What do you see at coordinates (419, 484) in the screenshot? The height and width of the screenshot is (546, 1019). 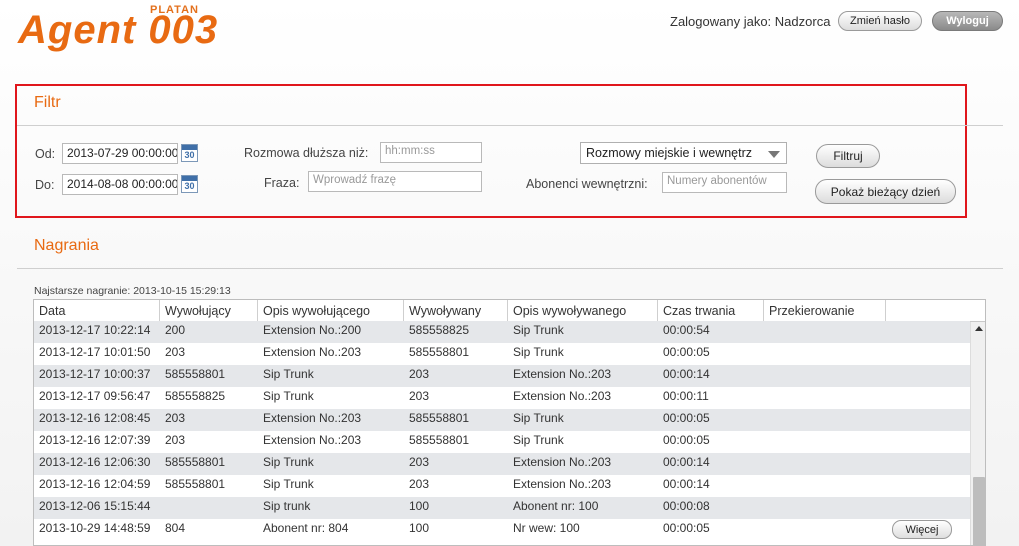 I see `cell-callee: 203` at bounding box center [419, 484].